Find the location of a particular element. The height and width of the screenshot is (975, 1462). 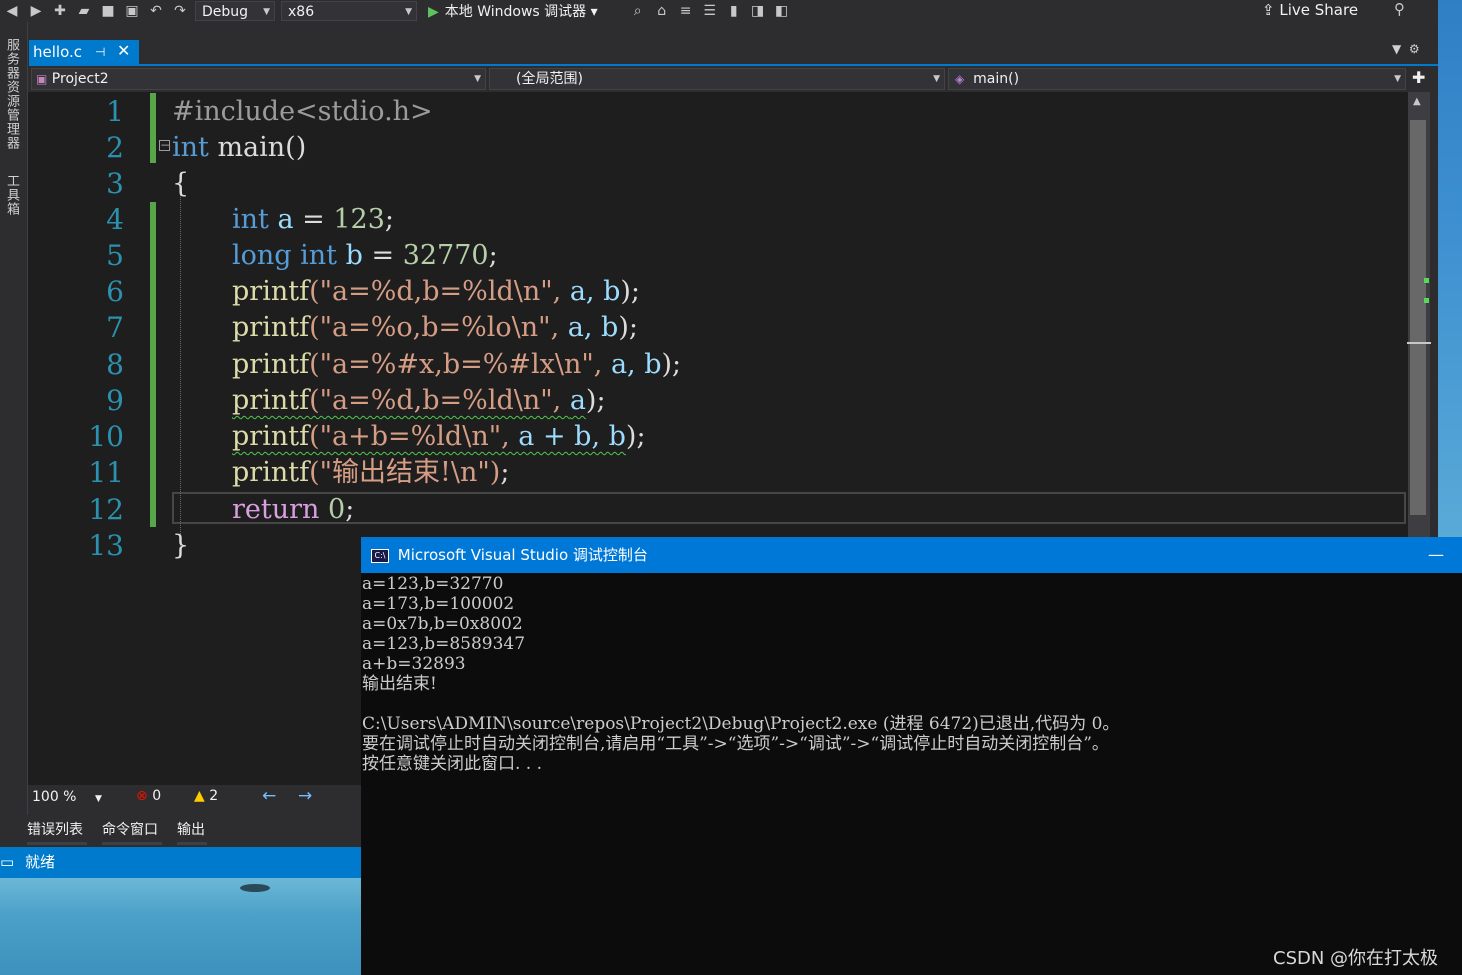

scope-dropdown: (全局范围) ▼ is located at coordinates (717, 79).